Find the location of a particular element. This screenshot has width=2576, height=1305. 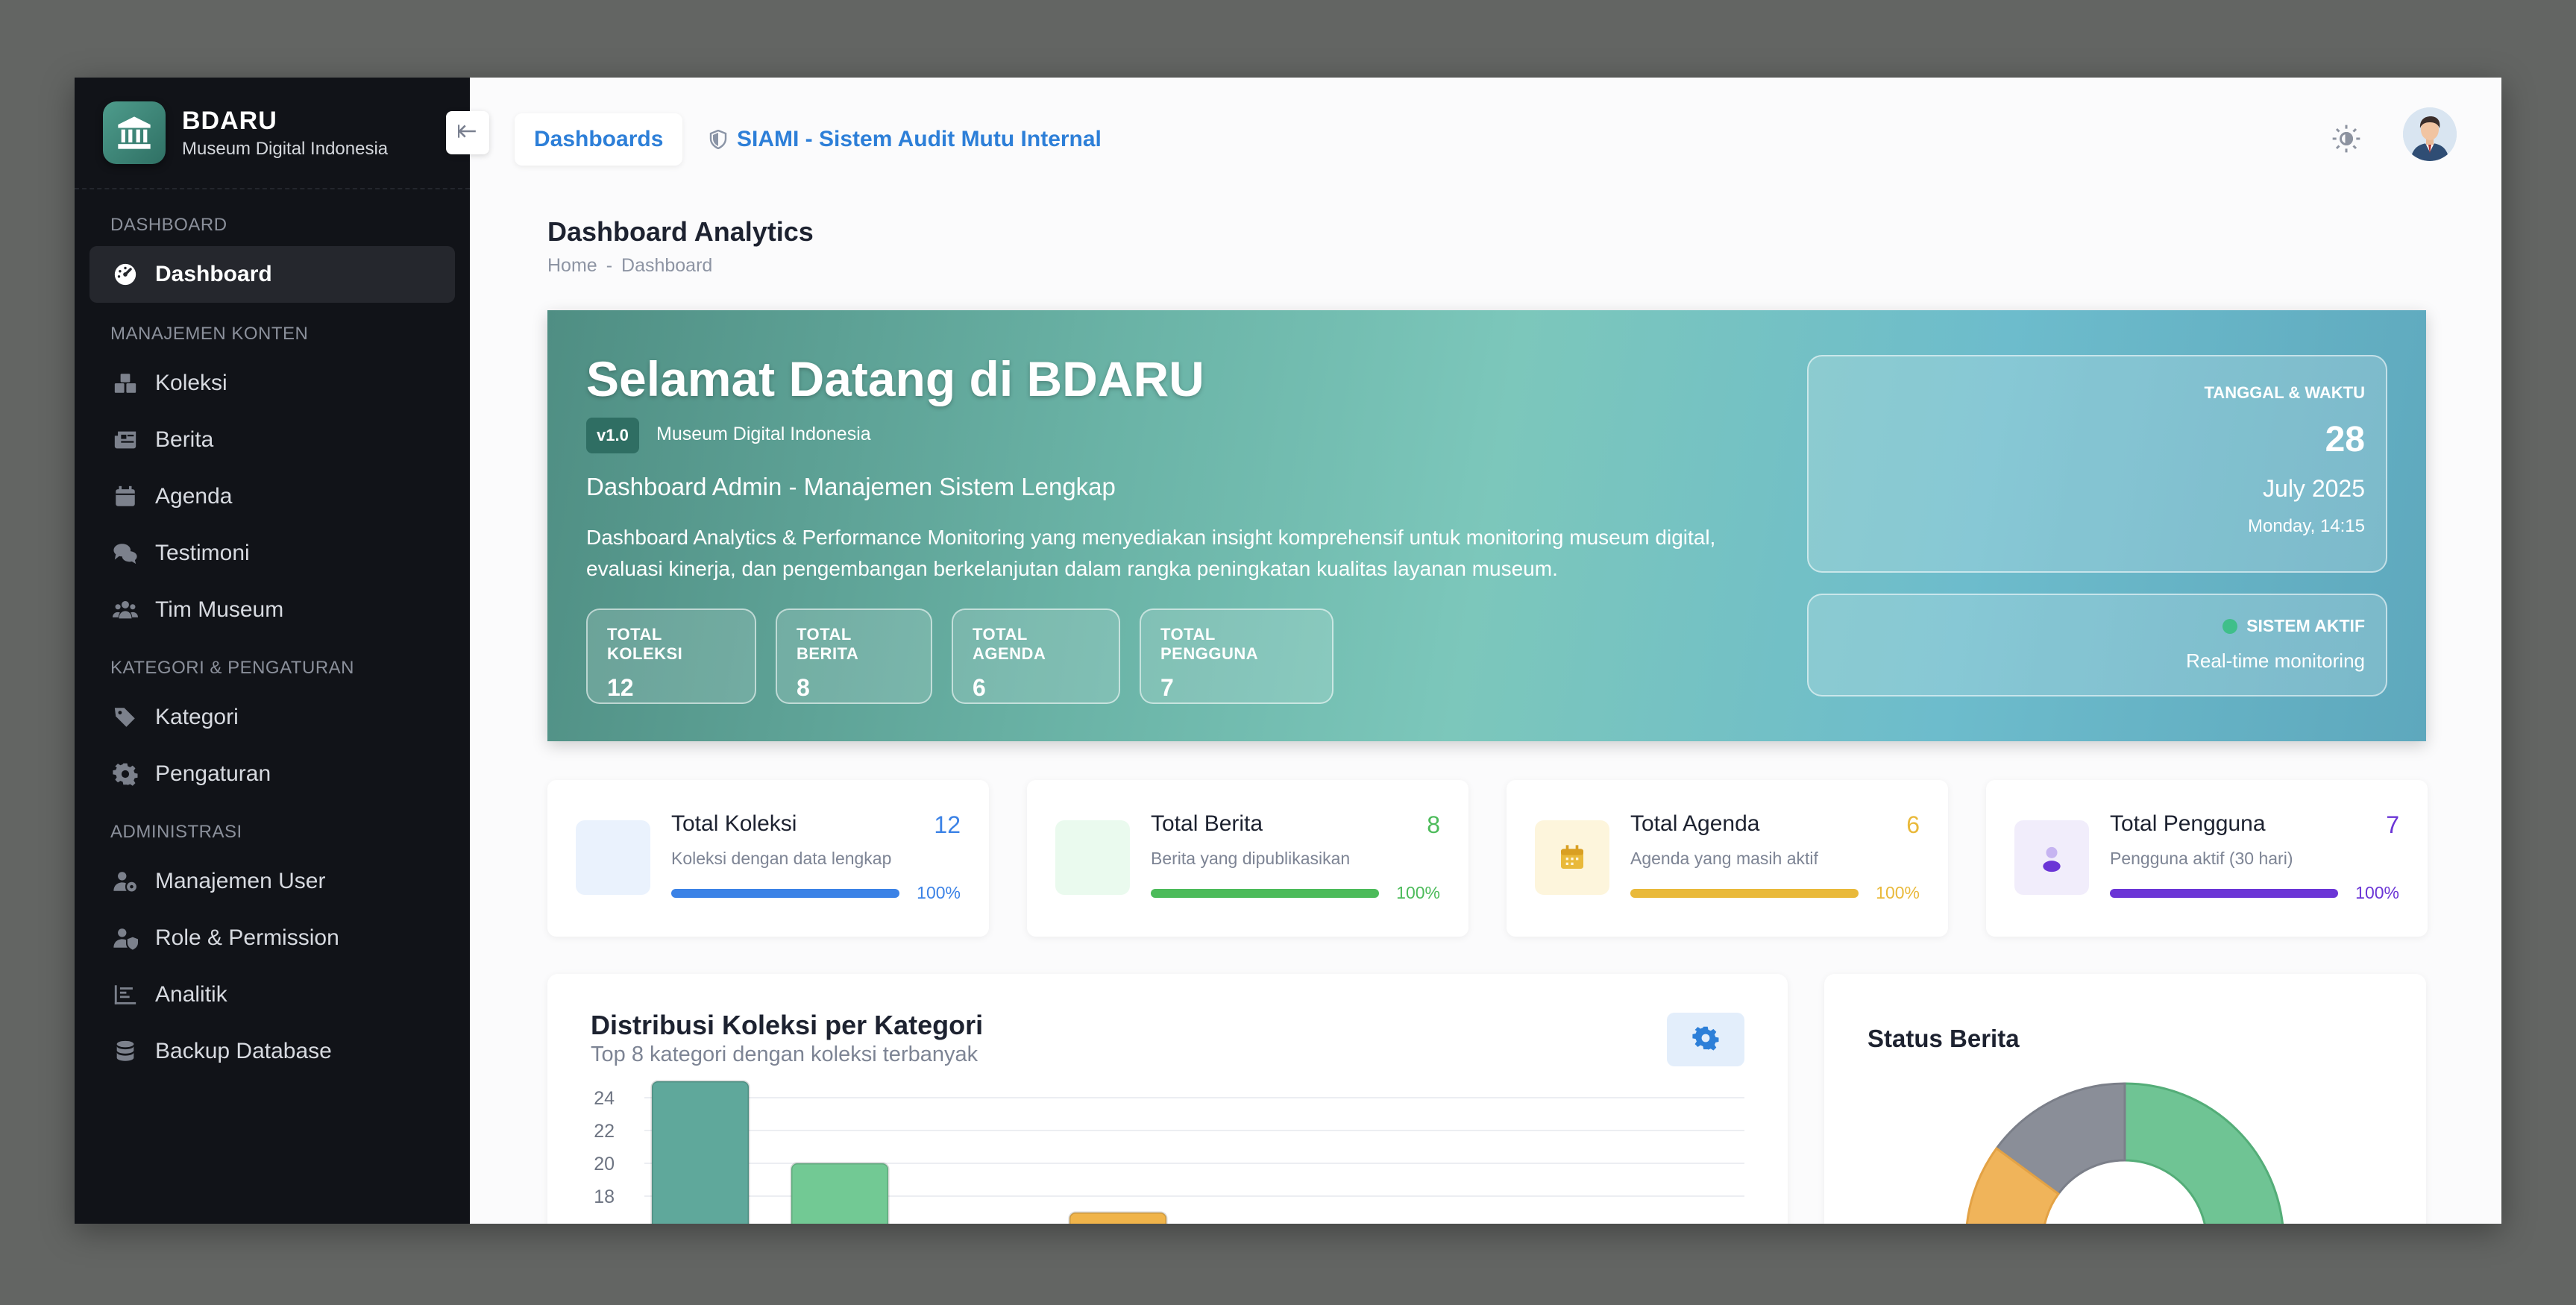

arrow-left-icon is located at coordinates (468, 133).